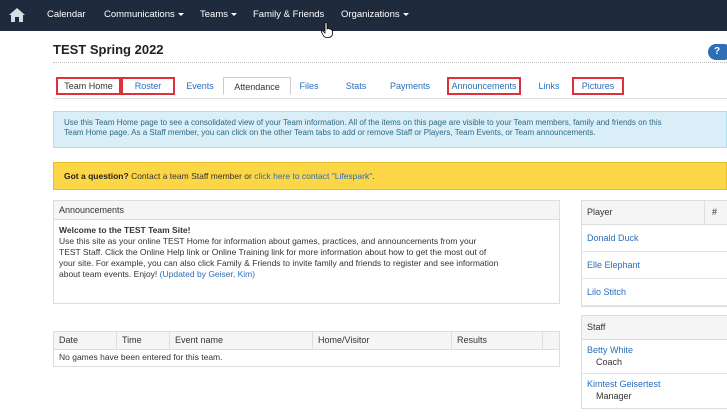 The width and height of the screenshot is (727, 418). Describe the element at coordinates (96, 176) in the screenshot. I see `question-label: Got a question?` at that location.